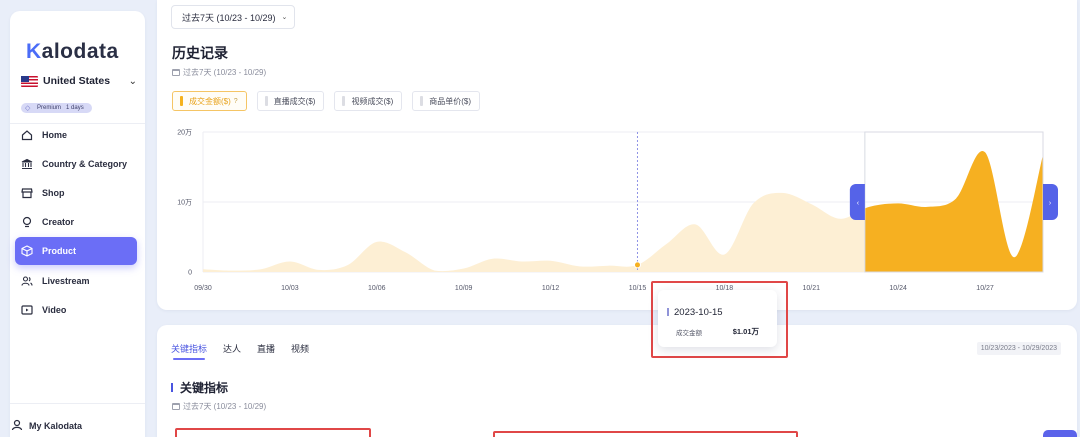 This screenshot has height=437, width=1080. I want to click on hover-point, so click(637, 265).